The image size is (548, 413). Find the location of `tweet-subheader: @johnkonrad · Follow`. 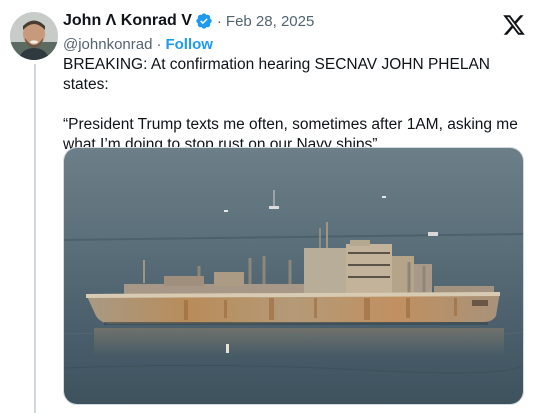

tweet-subheader: @johnkonrad · Follow is located at coordinates (138, 44).